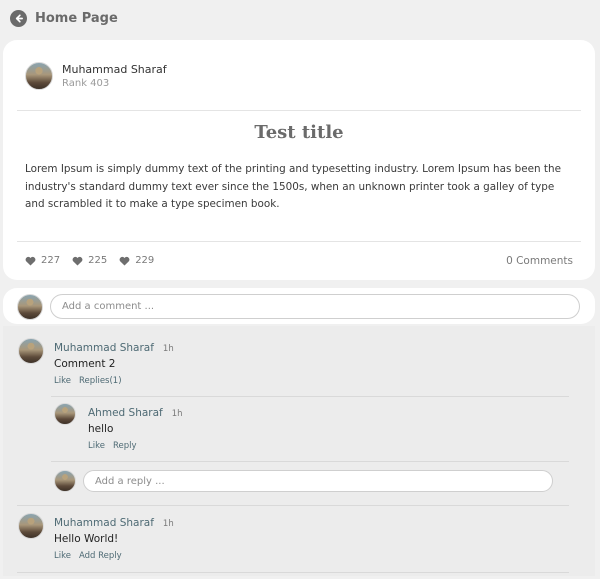 The width and height of the screenshot is (600, 579). Describe the element at coordinates (315, 306) in the screenshot. I see `comment-input` at that location.